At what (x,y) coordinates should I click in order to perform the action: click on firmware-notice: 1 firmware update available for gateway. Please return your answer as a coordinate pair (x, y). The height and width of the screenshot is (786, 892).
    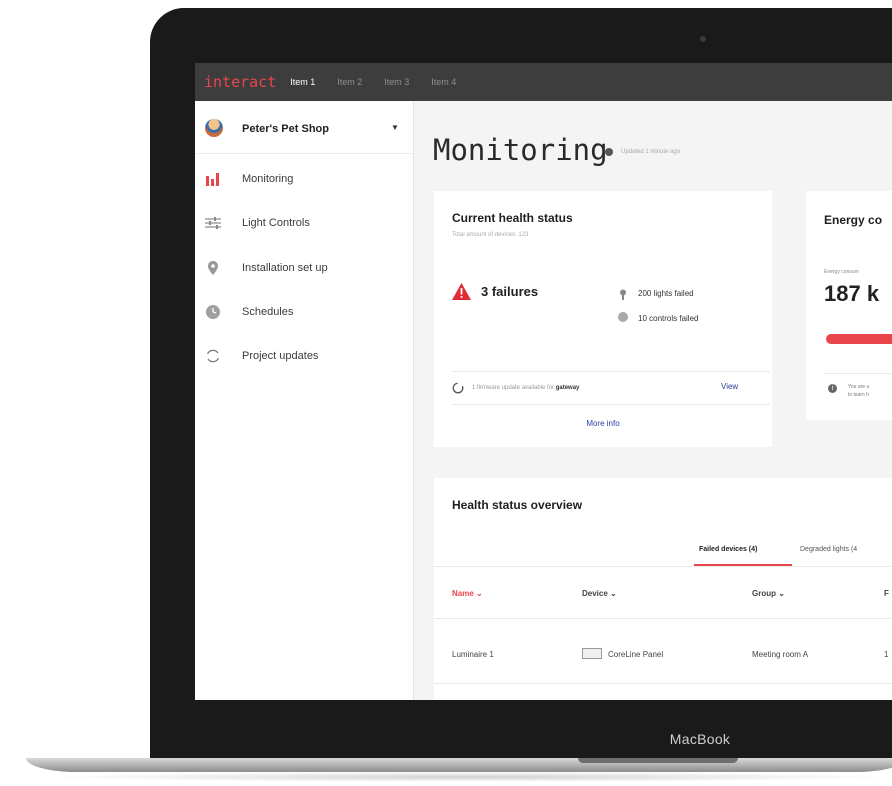
    Looking at the image, I should click on (525, 388).